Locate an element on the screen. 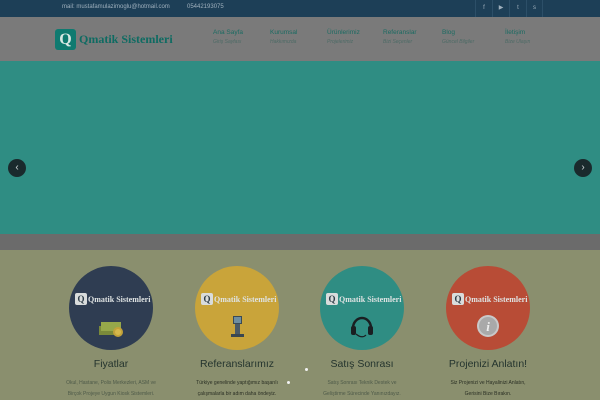  nav-subtitle: Bize Ulaşın is located at coordinates (518, 42).